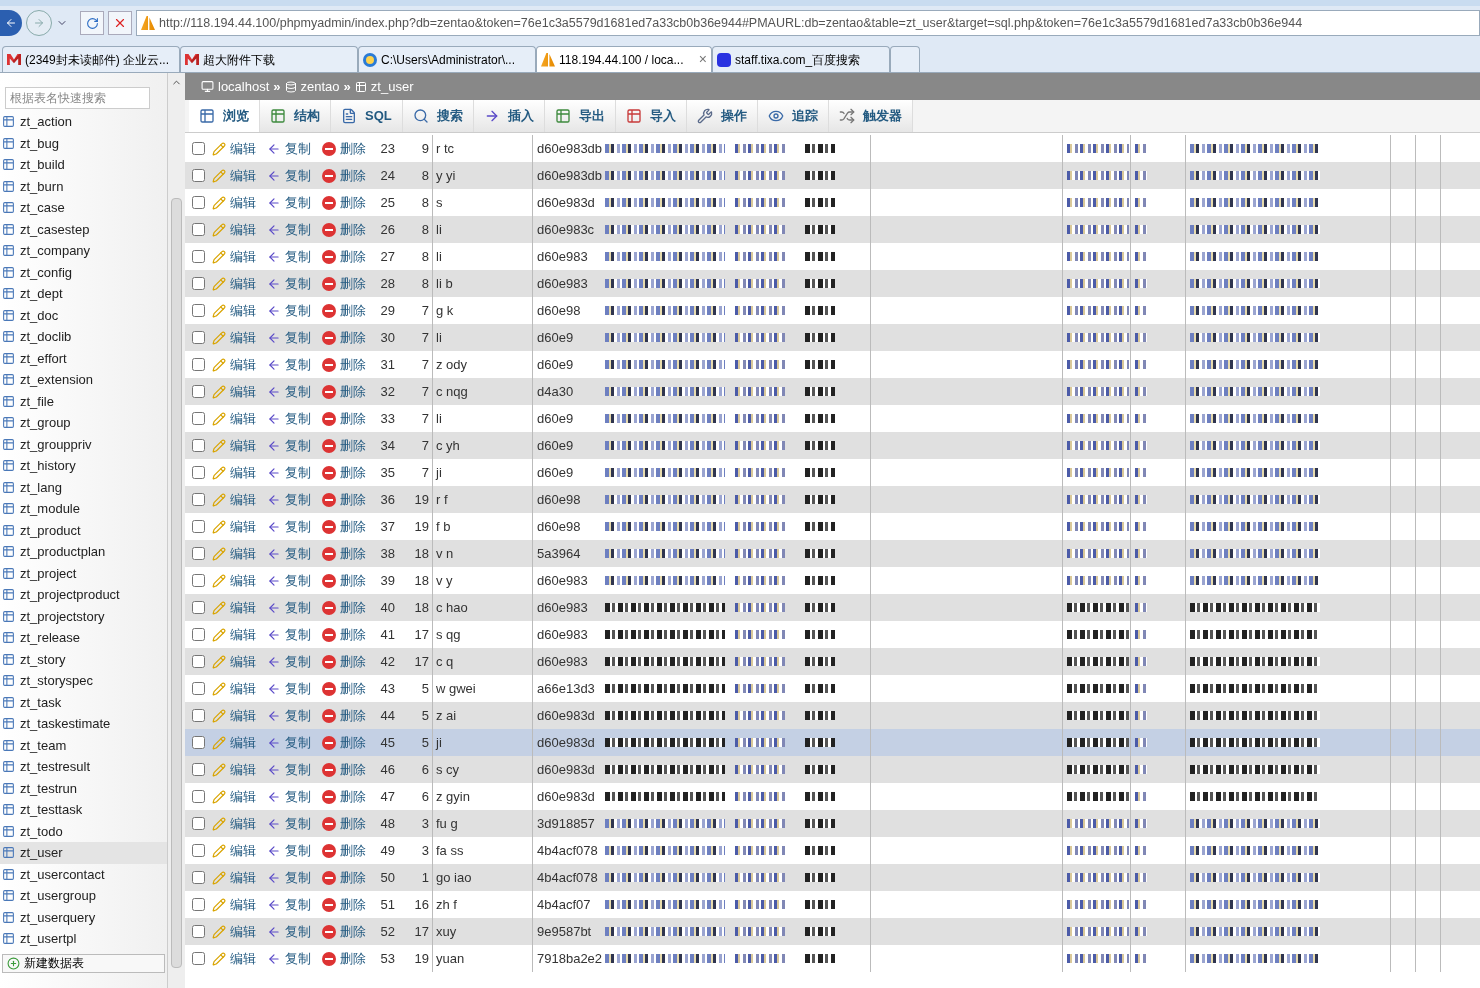  I want to click on sidebar-item: zt_action, so click(83, 122).